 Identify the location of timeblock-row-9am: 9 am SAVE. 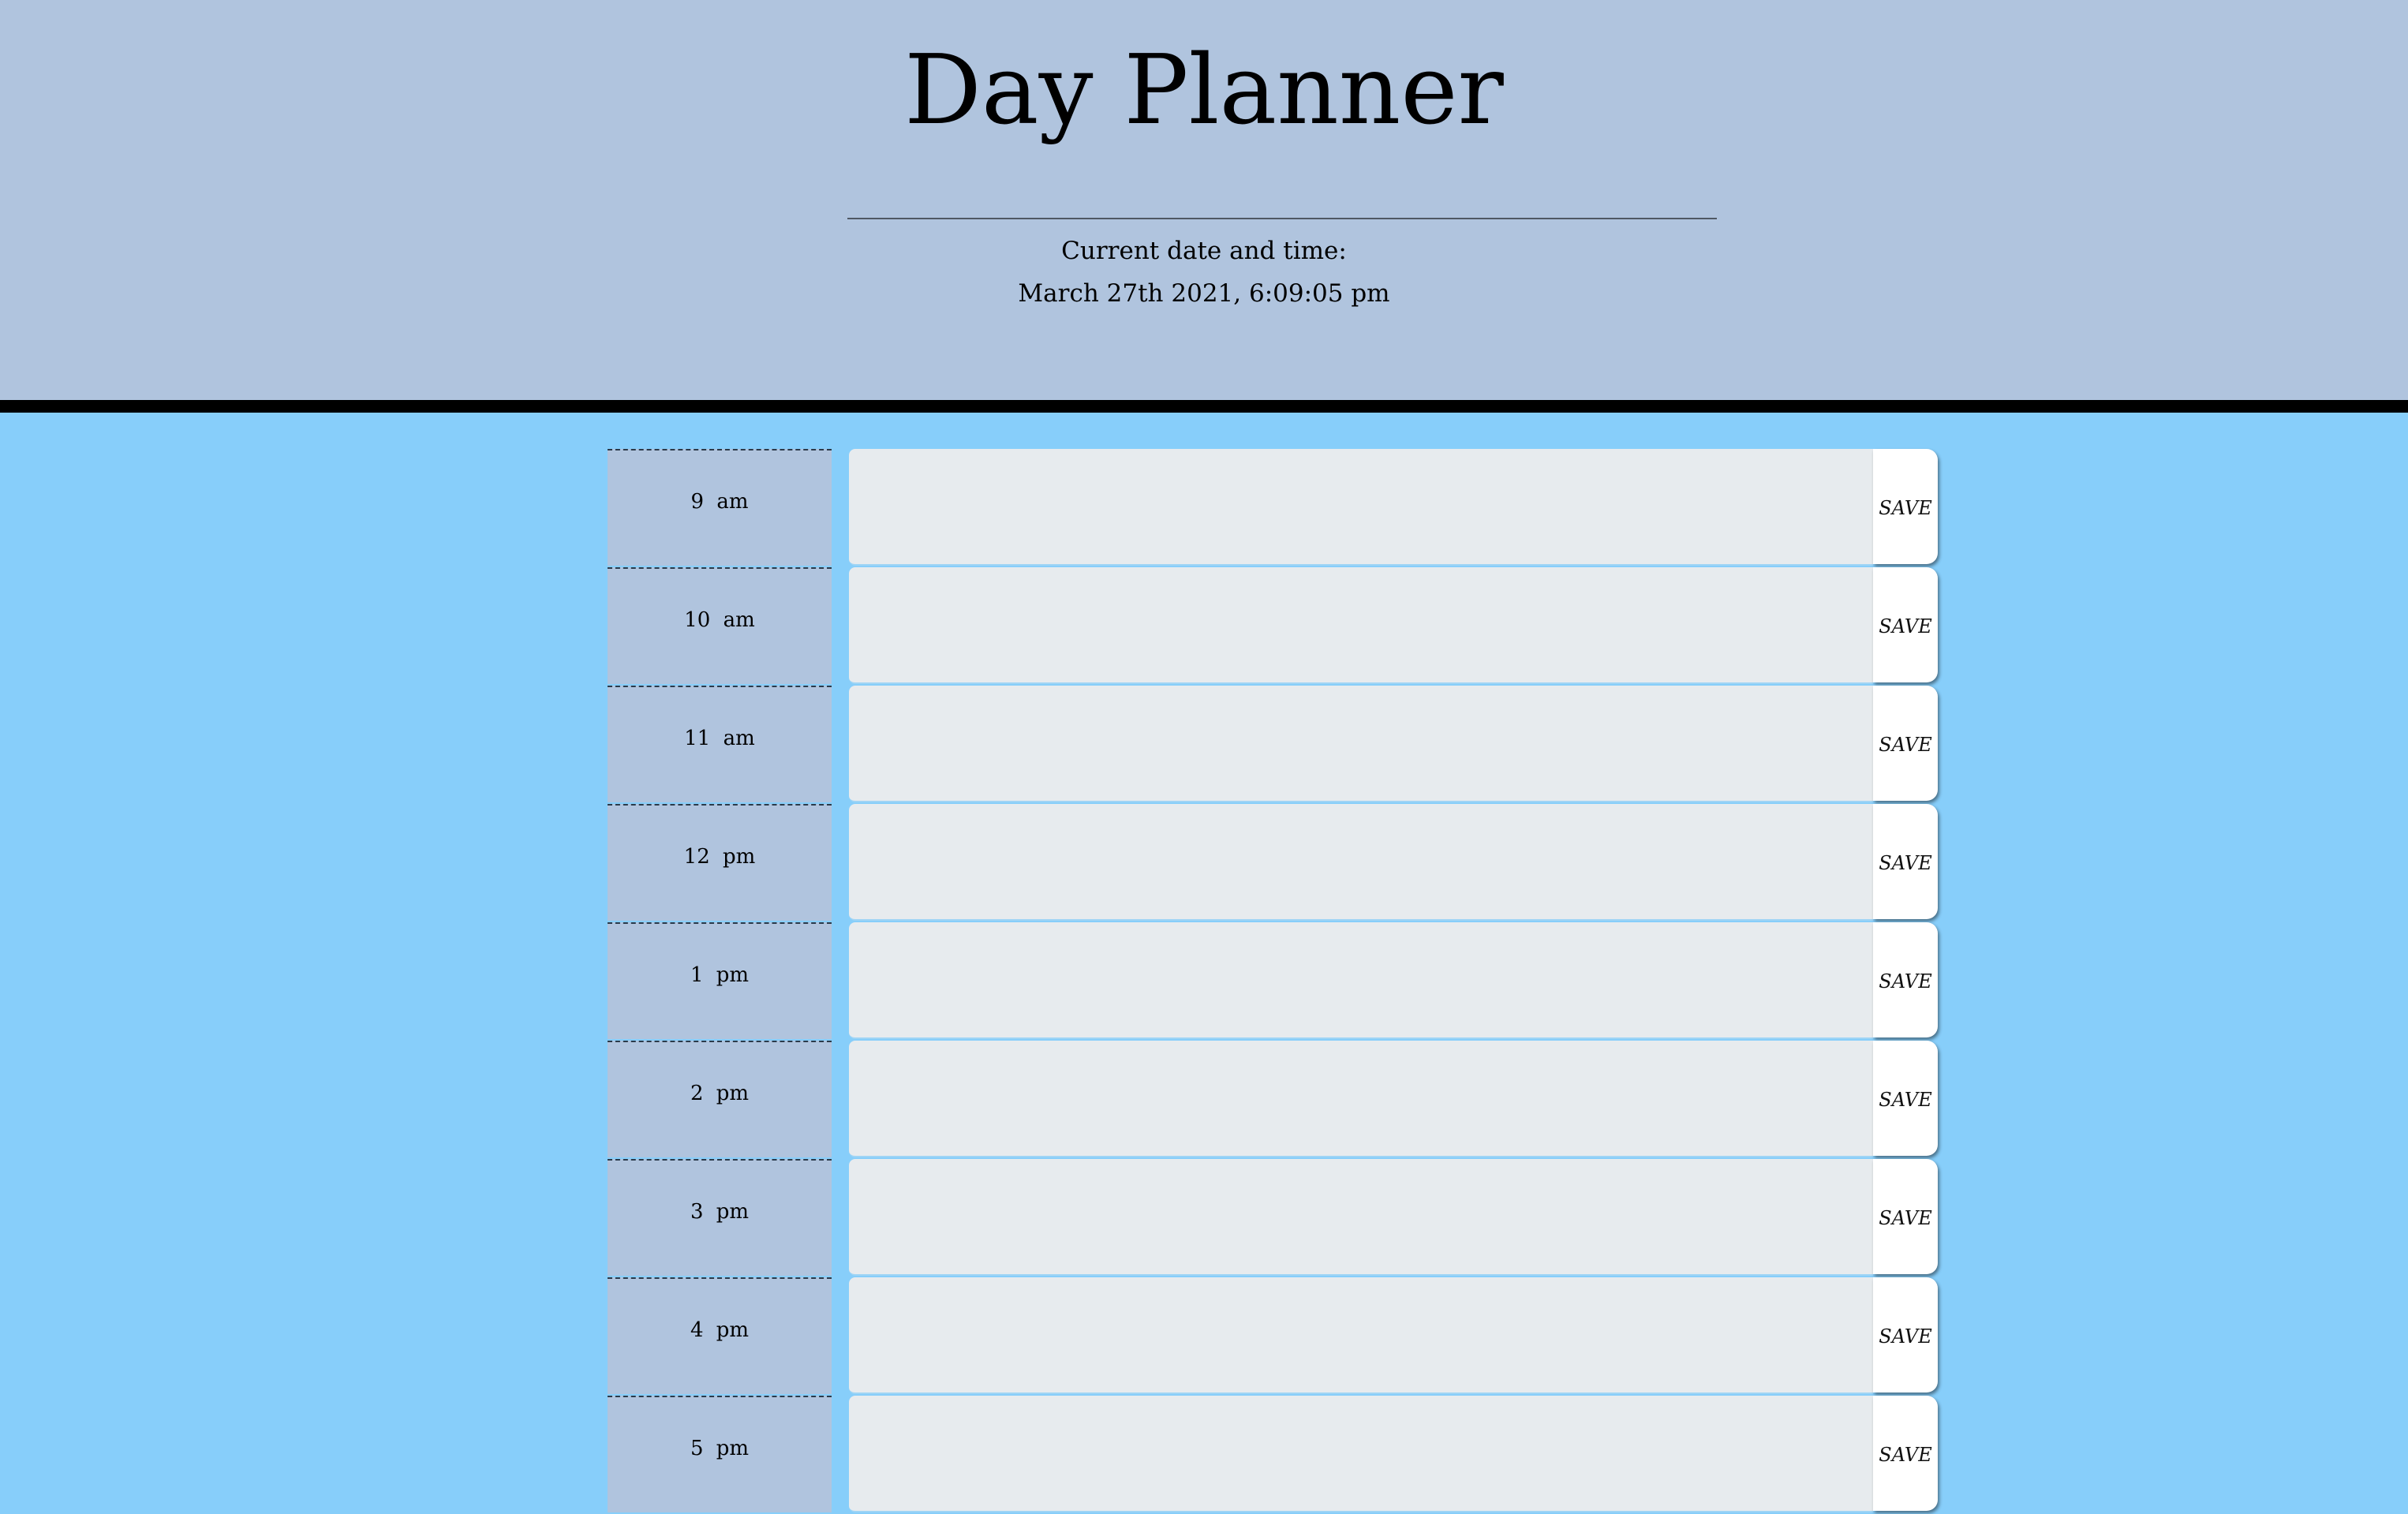
(1279, 508).